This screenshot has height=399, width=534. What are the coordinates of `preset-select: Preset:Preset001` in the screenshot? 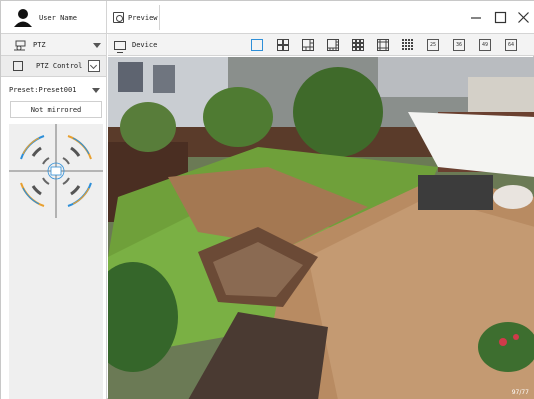 It's located at (42, 90).